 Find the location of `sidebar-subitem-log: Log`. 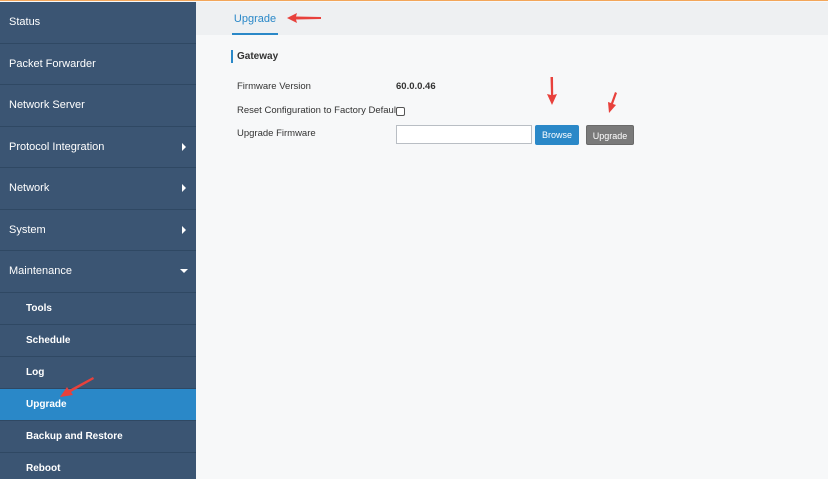

sidebar-subitem-log: Log is located at coordinates (98, 373).